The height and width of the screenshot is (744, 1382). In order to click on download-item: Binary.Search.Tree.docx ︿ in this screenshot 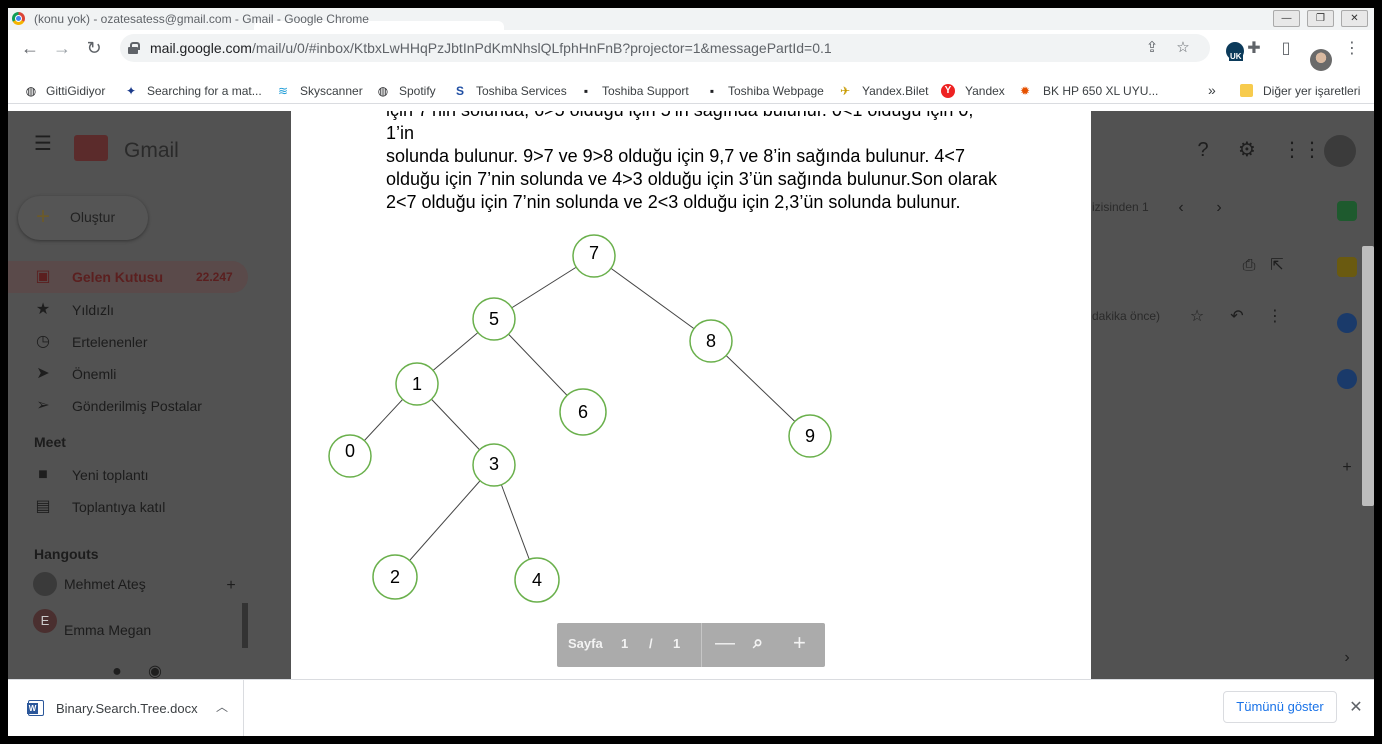, I will do `click(126, 708)`.